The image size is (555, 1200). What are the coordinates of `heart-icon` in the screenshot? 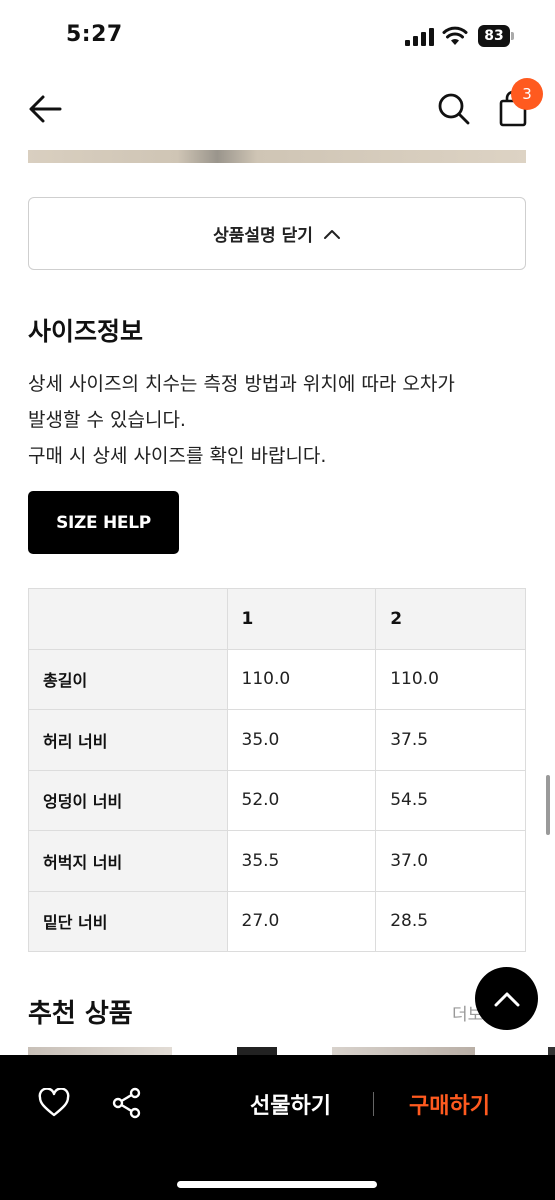 It's located at (54, 1103).